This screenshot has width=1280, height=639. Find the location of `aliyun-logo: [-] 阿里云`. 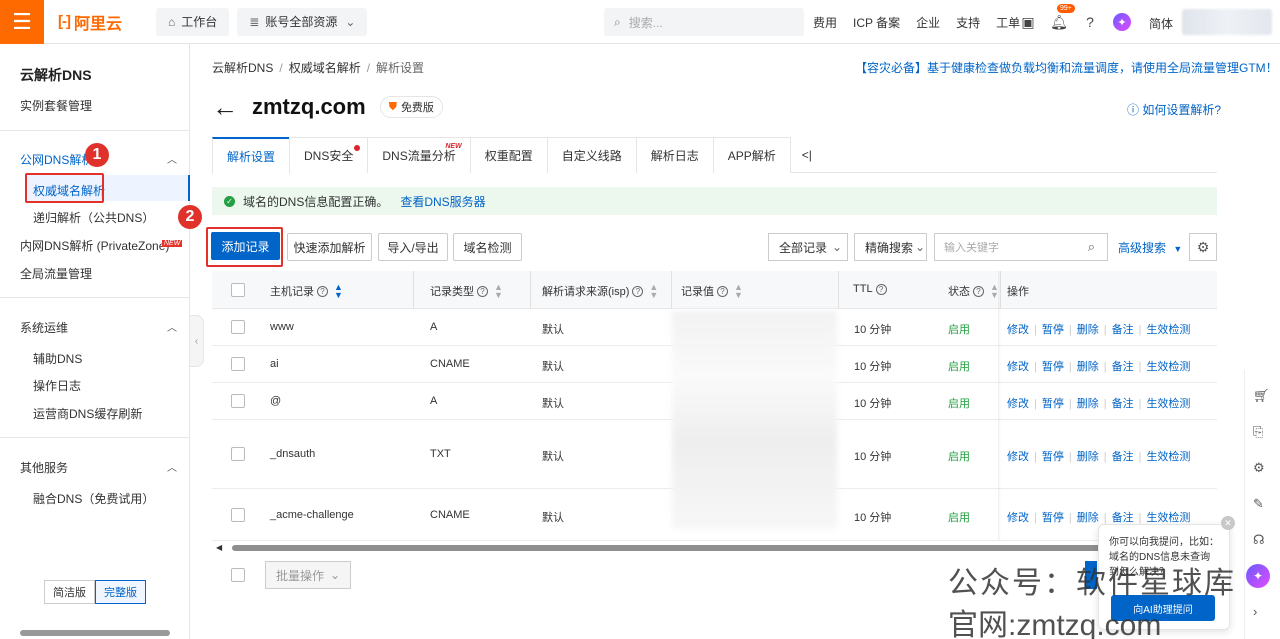

aliyun-logo: [-] 阿里云 is located at coordinates (103, 22).